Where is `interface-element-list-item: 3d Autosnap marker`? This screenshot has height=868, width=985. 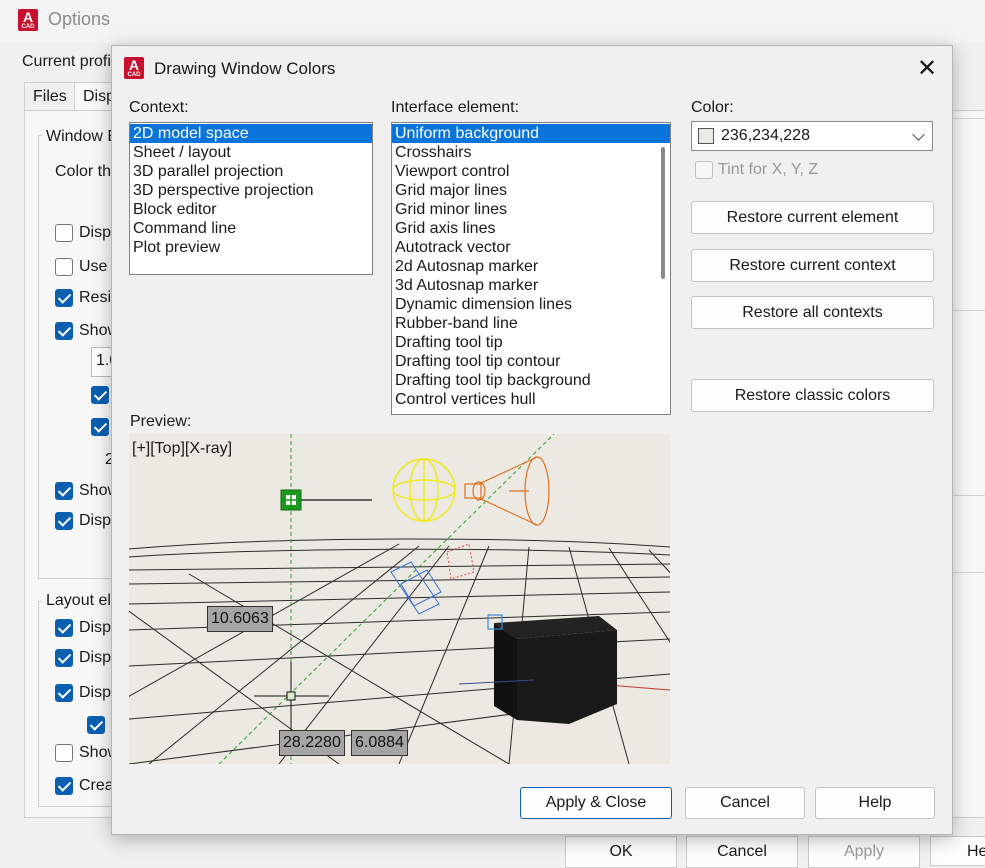 interface-element-list-item: 3d Autosnap marker is located at coordinates (531, 285).